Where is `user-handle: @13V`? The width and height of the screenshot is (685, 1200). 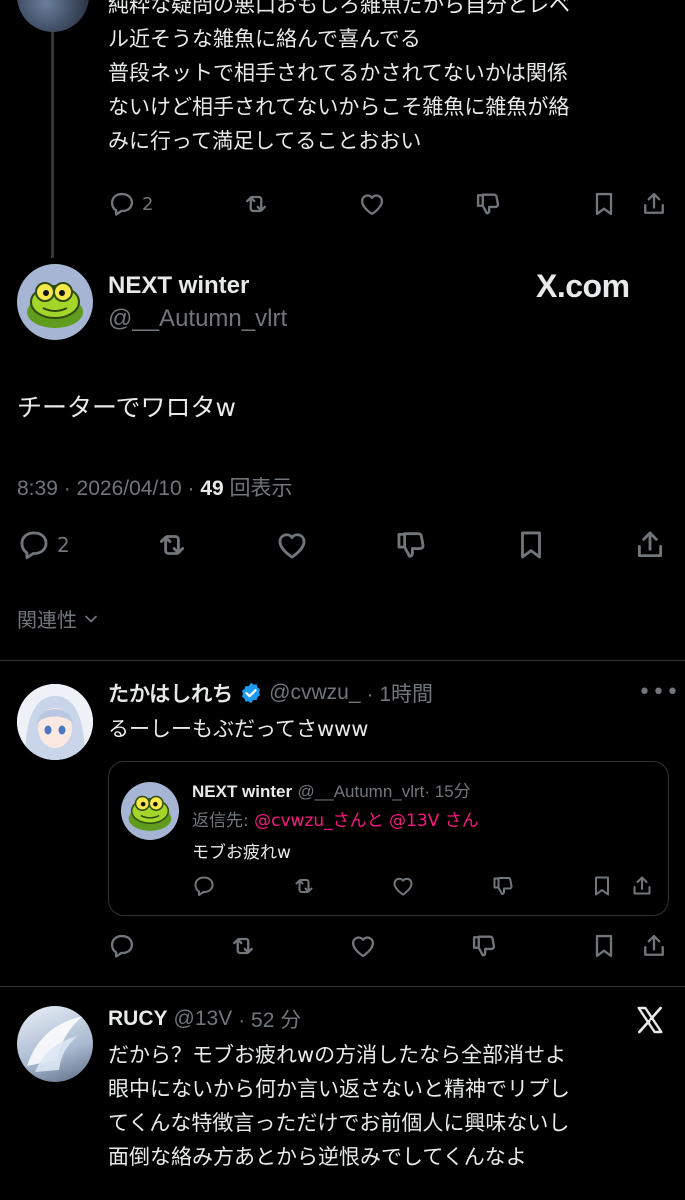 user-handle: @13V is located at coordinates (203, 1019).